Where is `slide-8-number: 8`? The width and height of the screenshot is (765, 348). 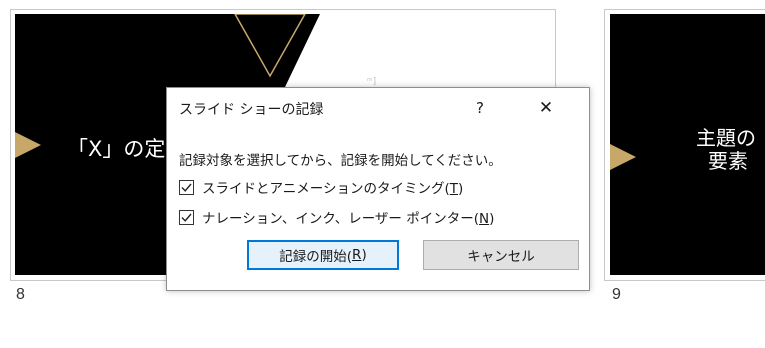
slide-8-number: 8 is located at coordinates (20, 294).